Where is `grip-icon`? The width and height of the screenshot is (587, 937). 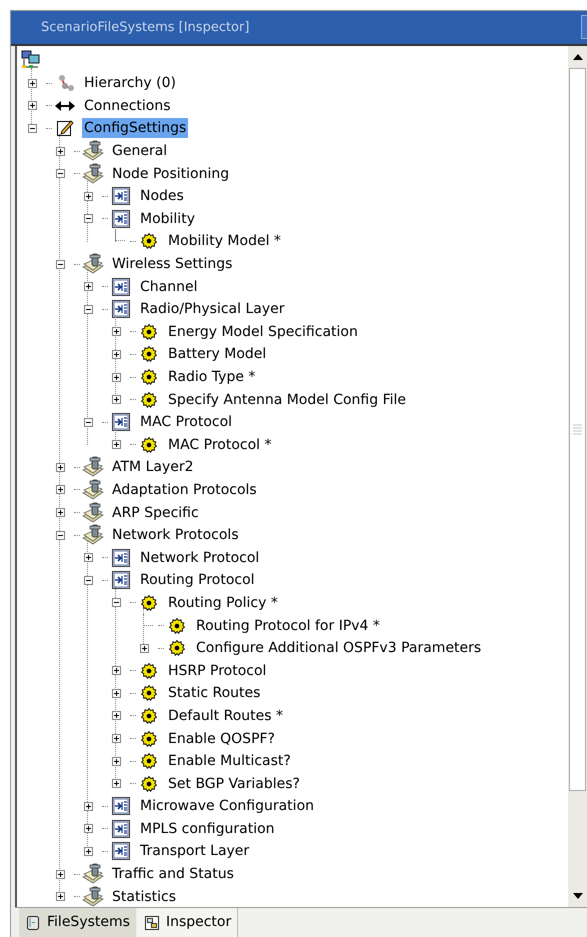 grip-icon is located at coordinates (577, 430).